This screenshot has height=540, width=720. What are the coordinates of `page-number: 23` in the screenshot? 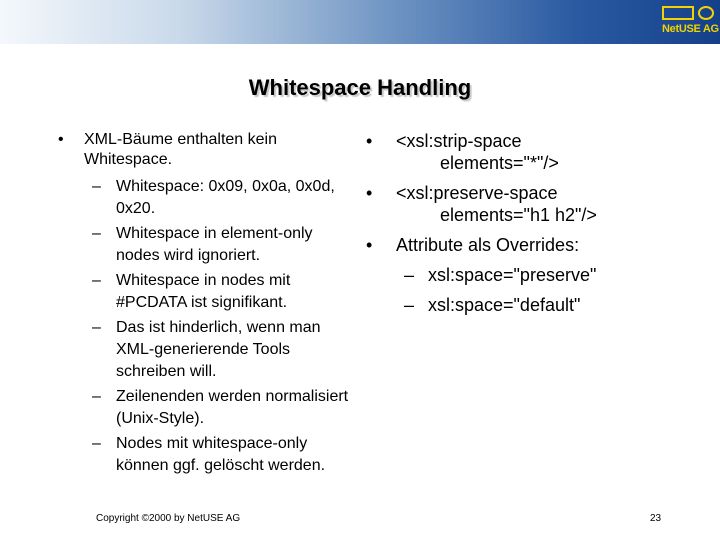 It's located at (656, 518).